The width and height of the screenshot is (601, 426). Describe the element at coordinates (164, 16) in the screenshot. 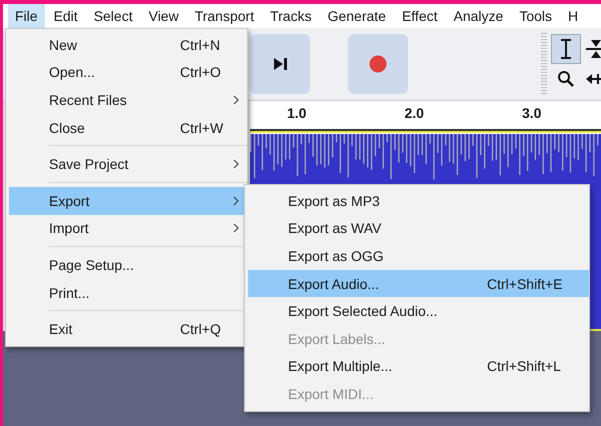

I see `menu-bar-item: View` at that location.